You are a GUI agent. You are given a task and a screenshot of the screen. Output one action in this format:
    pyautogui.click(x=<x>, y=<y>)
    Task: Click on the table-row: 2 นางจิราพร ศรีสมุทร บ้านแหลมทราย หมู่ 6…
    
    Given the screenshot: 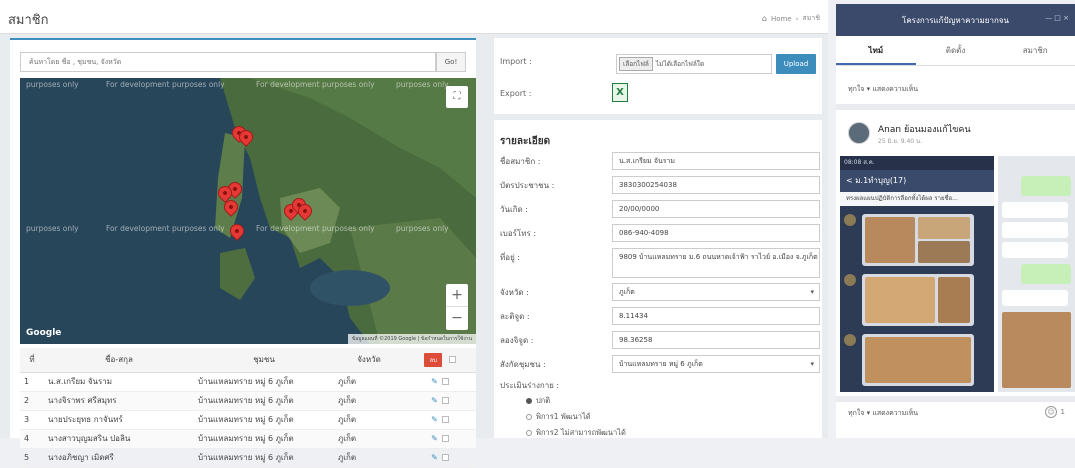 What is the action you would take?
    pyautogui.click(x=248, y=401)
    